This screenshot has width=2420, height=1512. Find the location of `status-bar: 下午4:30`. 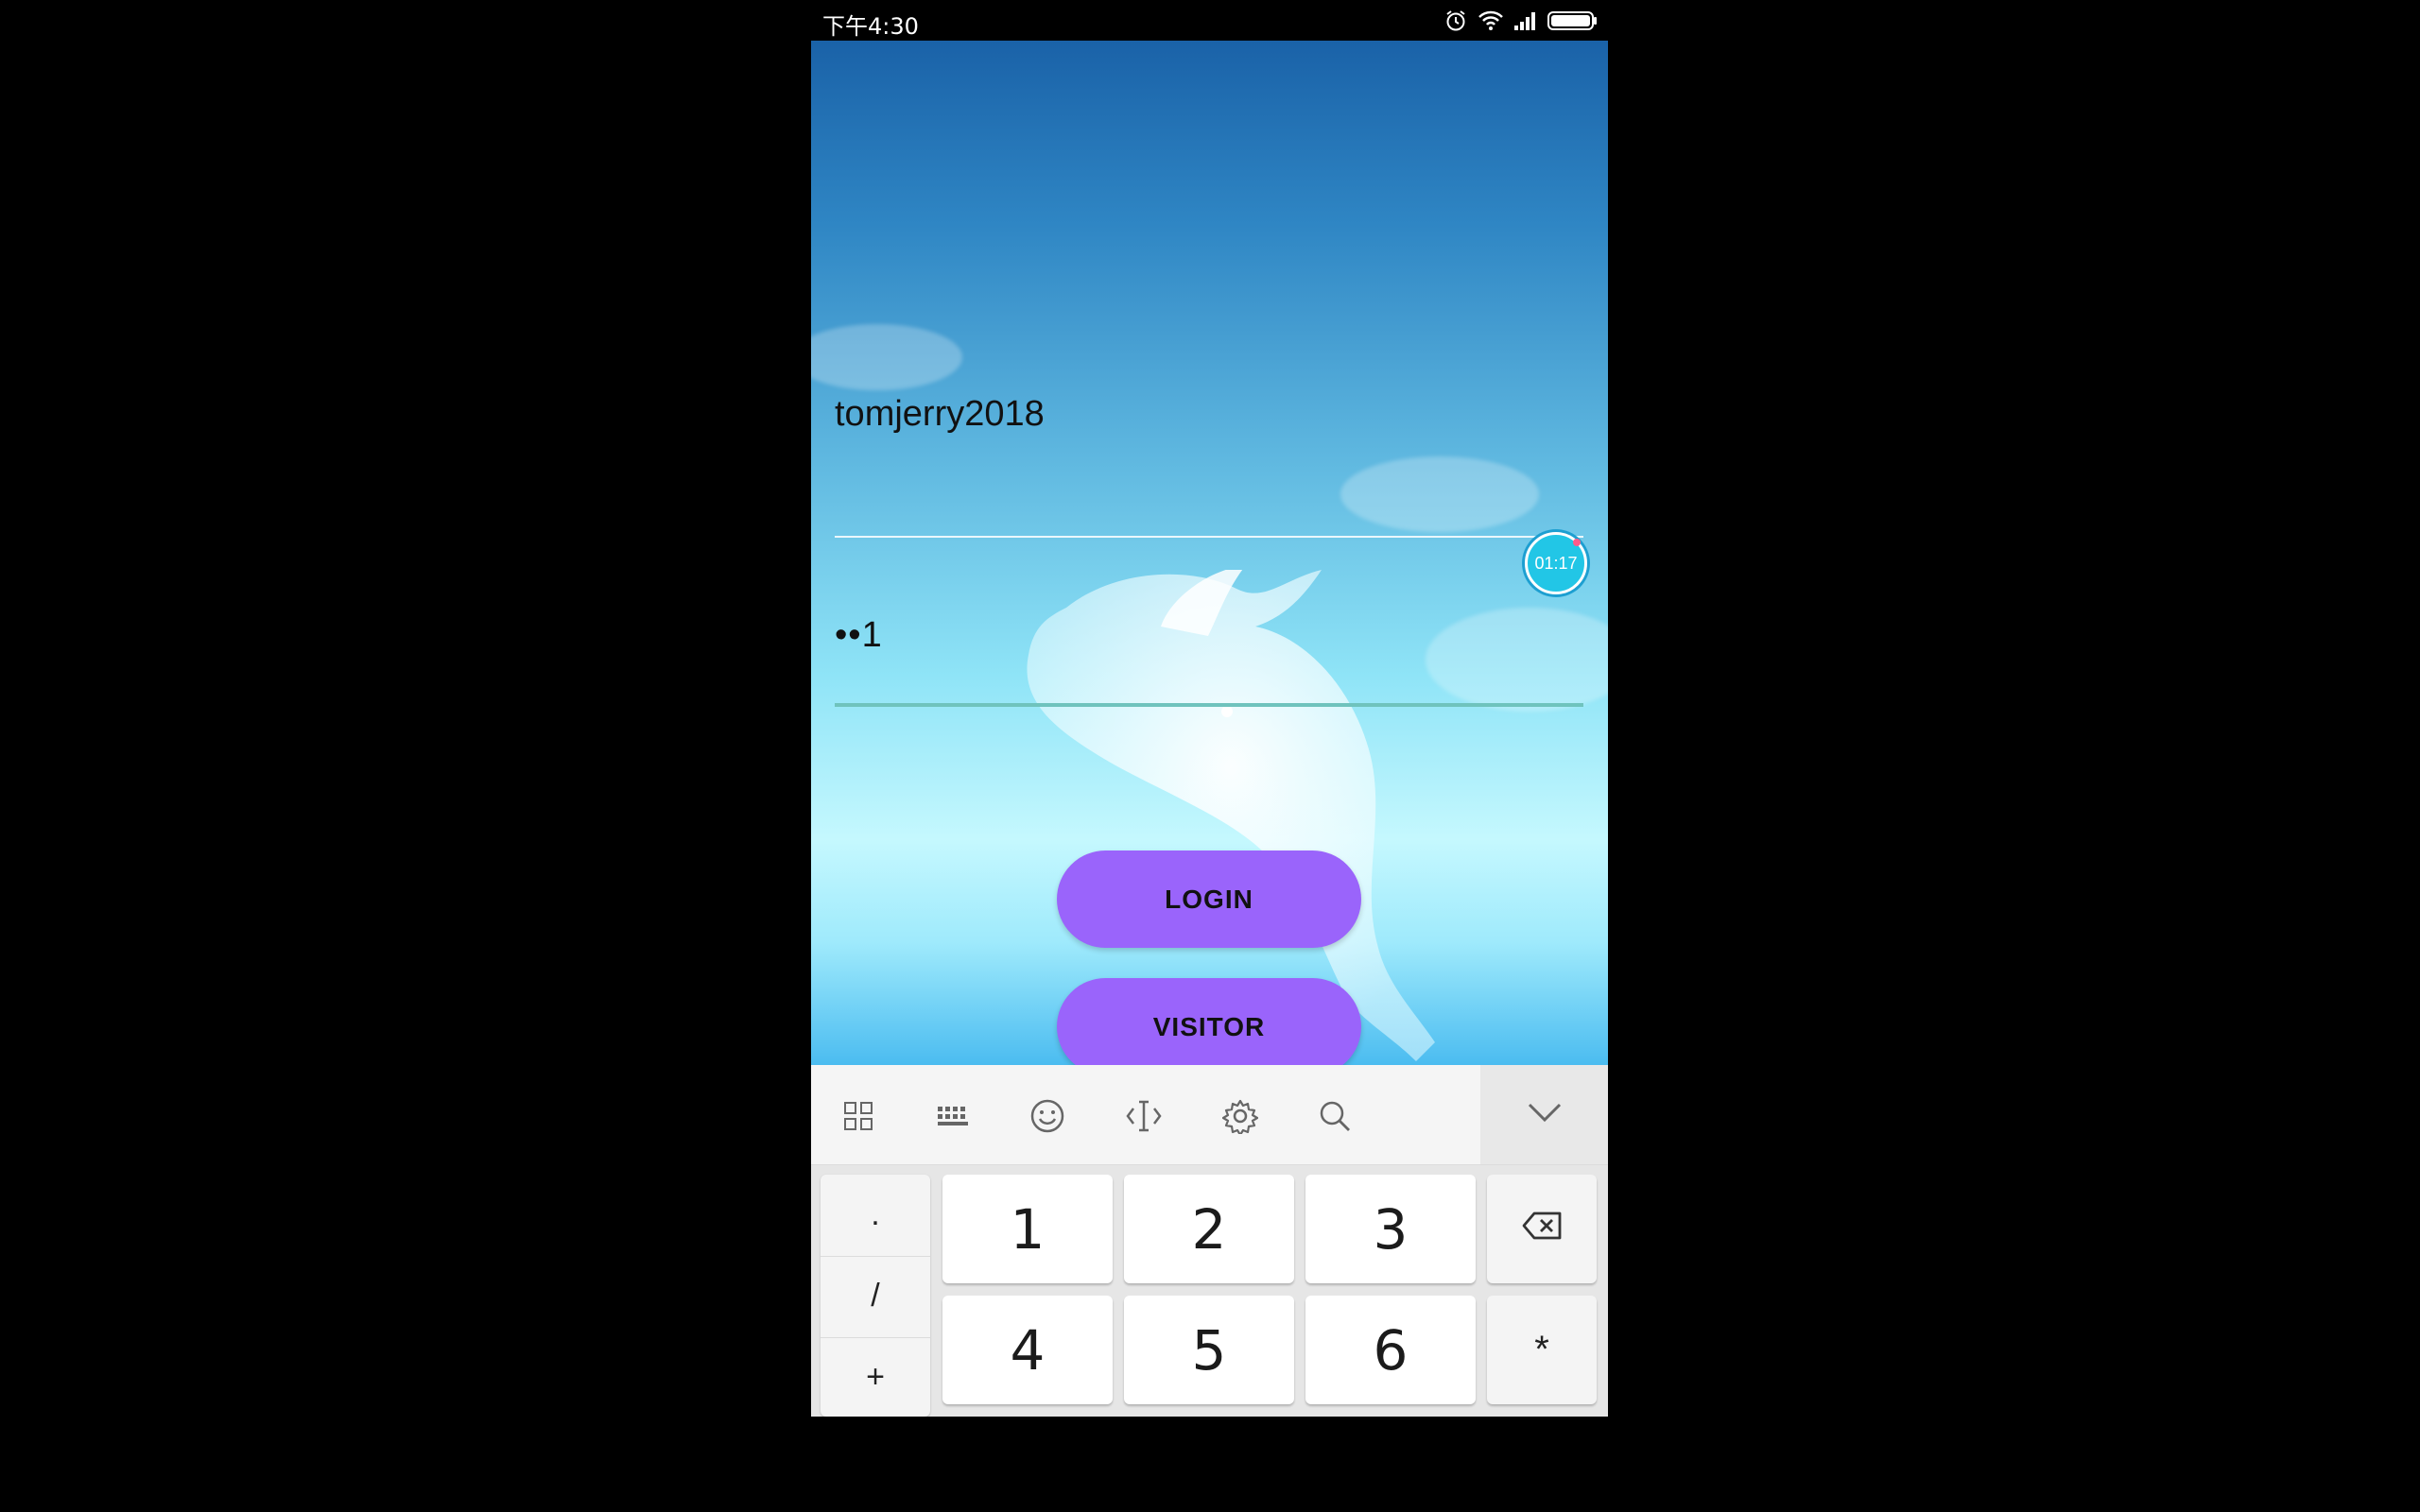

status-bar: 下午4:30 is located at coordinates (1210, 20).